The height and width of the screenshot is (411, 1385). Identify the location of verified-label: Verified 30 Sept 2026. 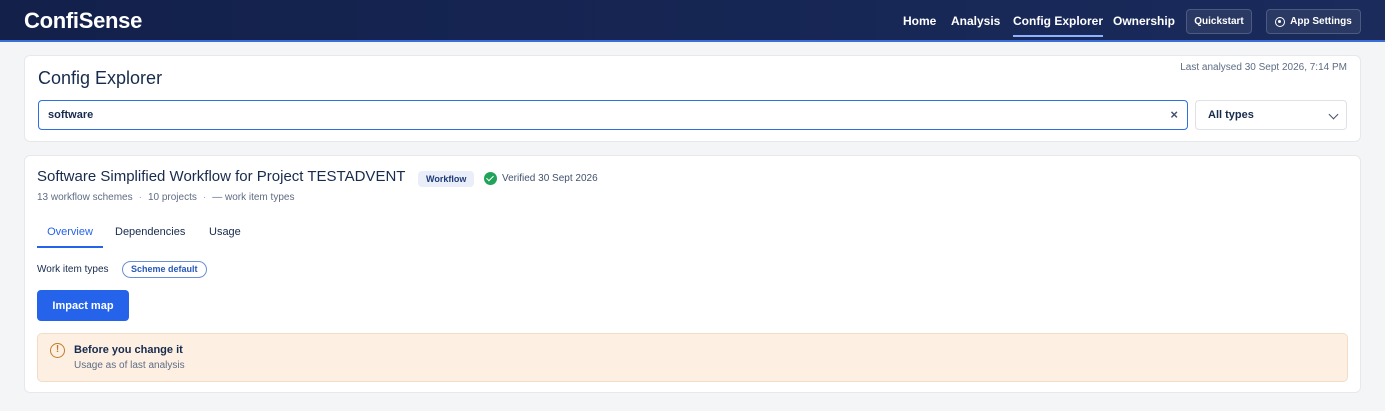
(550, 178).